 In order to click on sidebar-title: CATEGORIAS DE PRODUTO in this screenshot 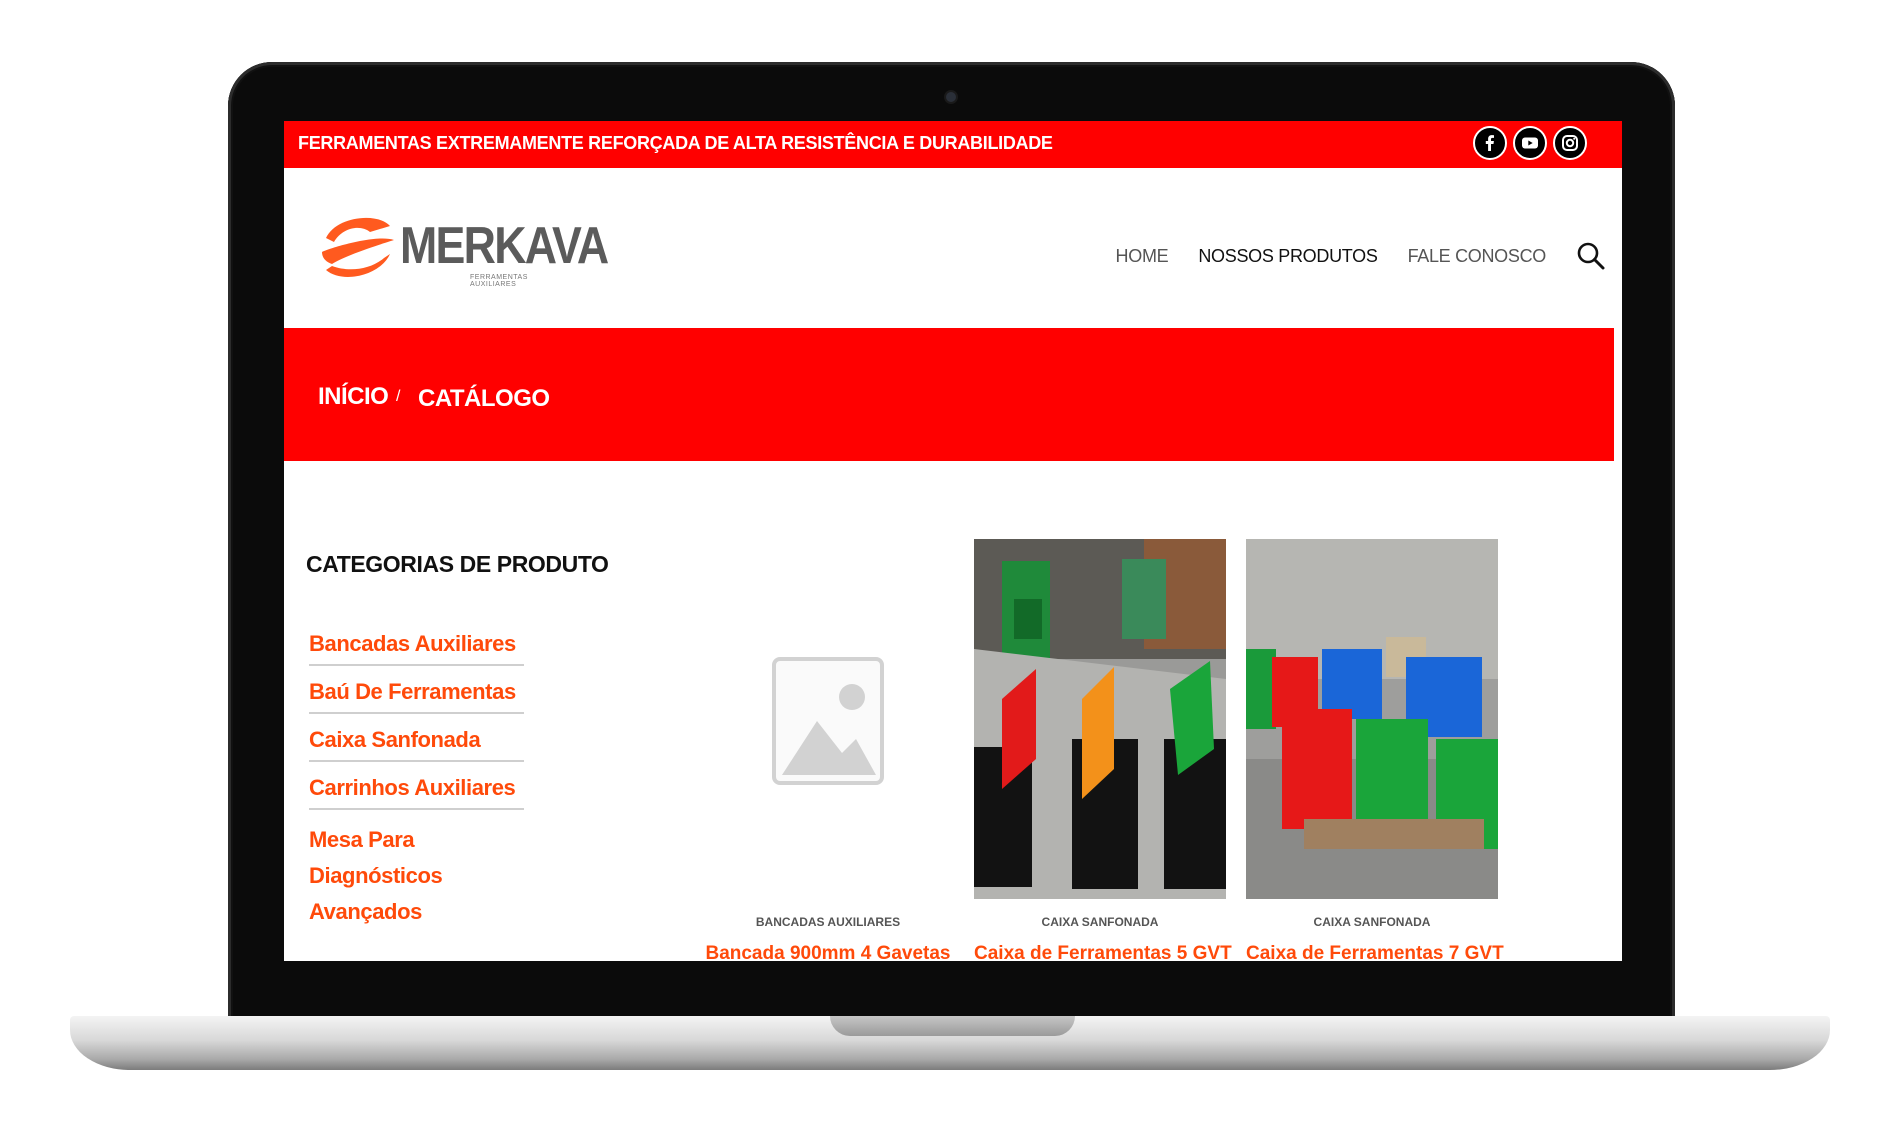, I will do `click(457, 564)`.